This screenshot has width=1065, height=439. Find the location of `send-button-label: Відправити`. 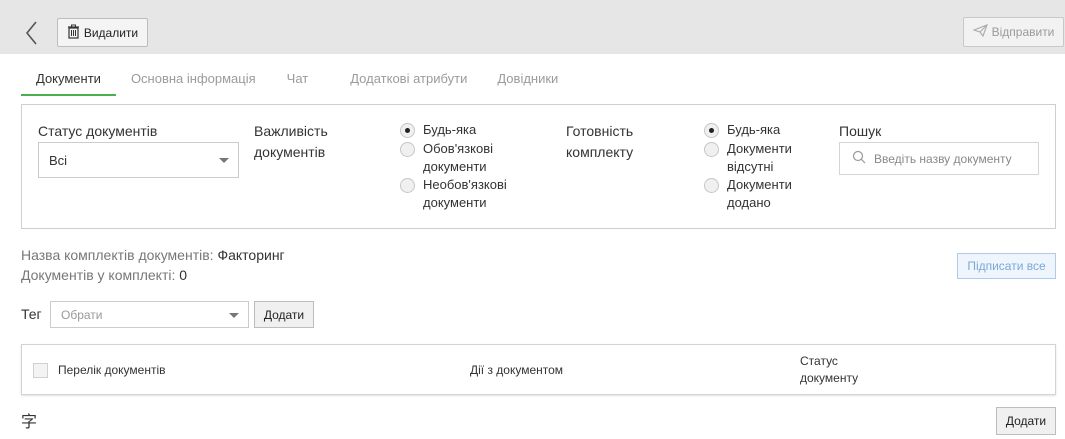

send-button-label: Відправити is located at coordinates (1023, 32).